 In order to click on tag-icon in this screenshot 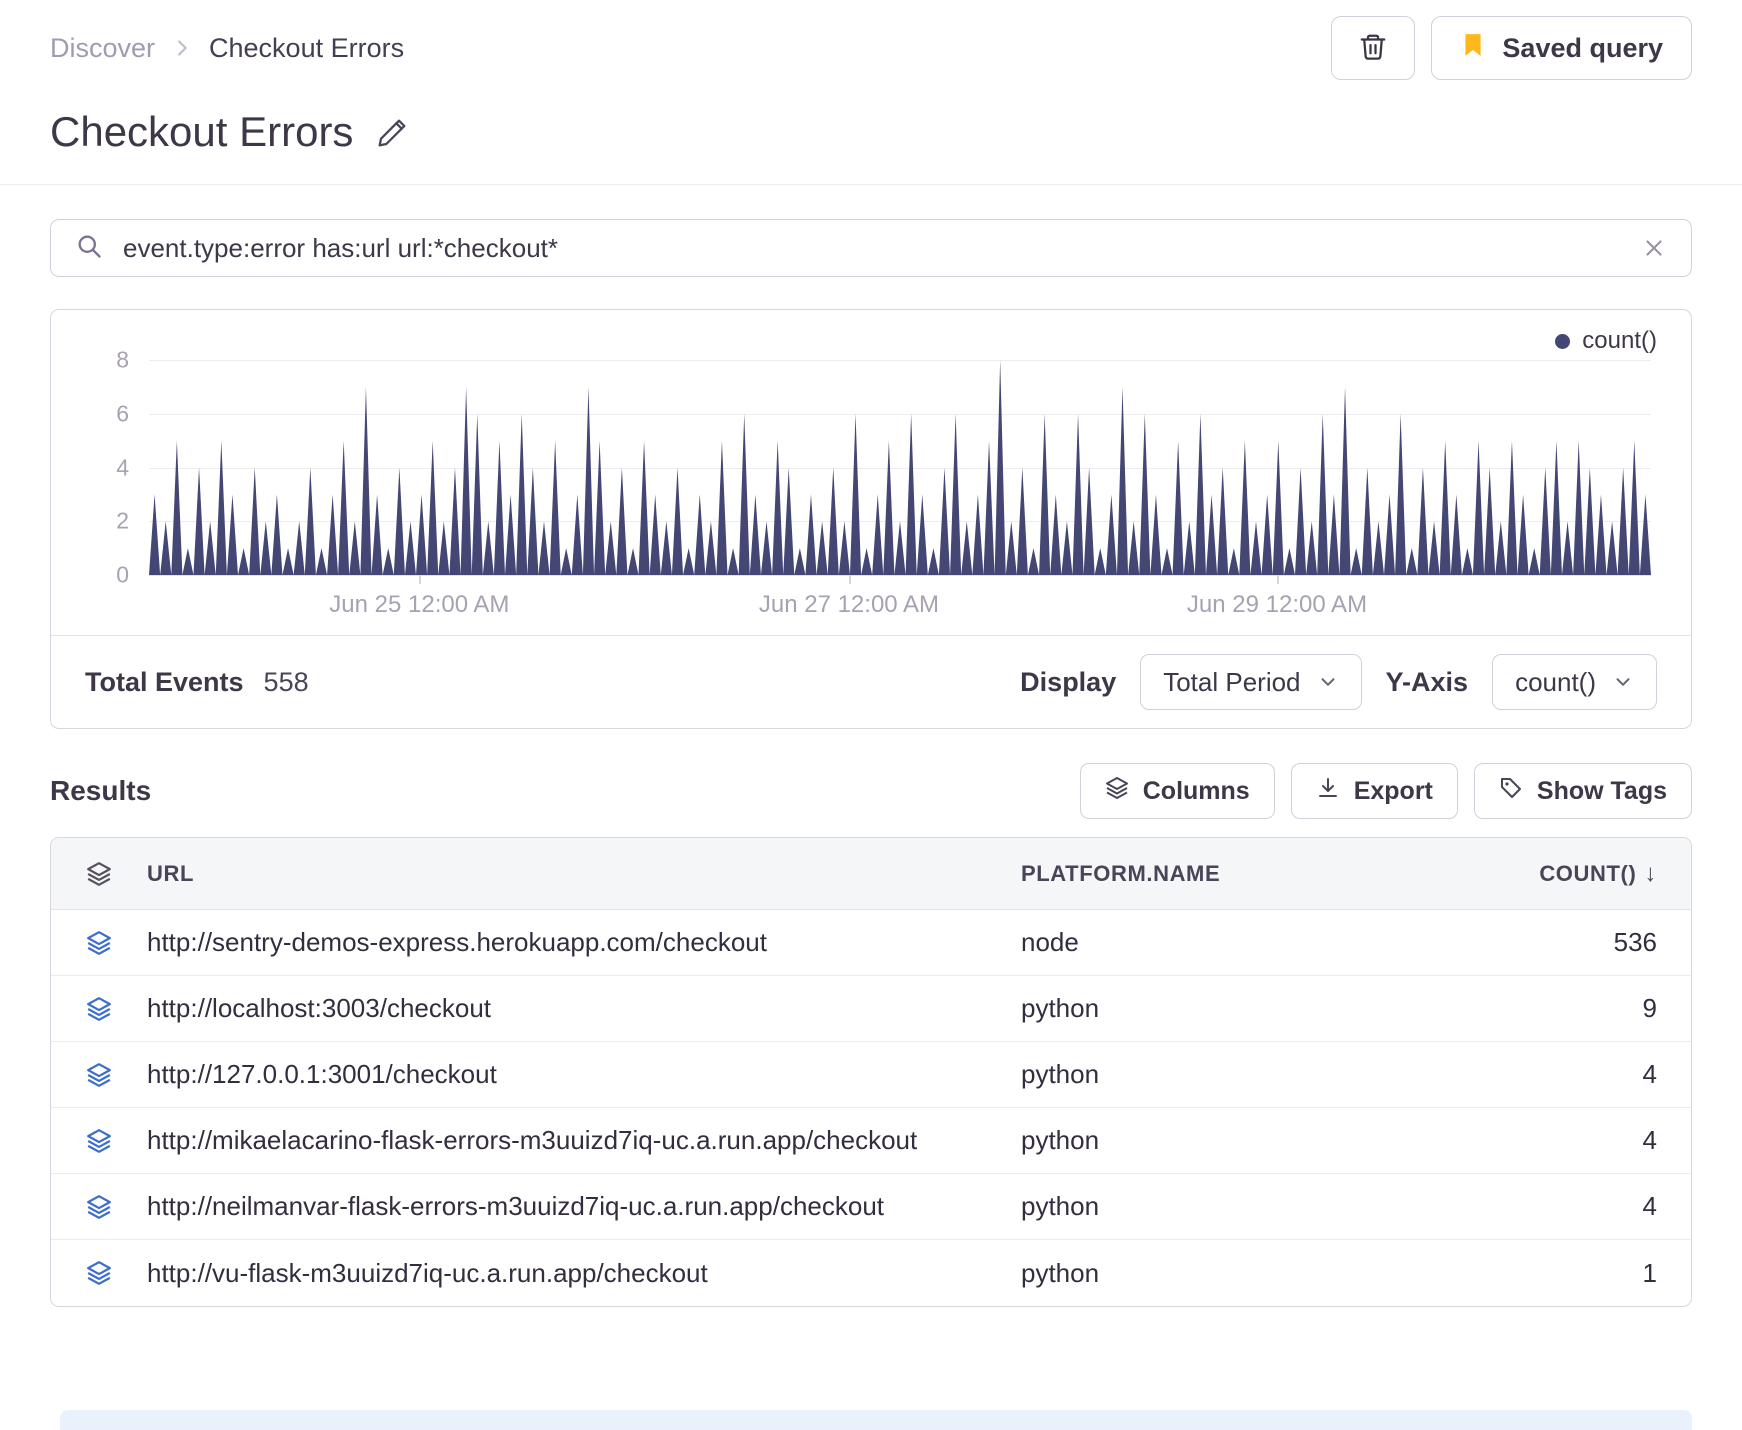, I will do `click(1511, 791)`.